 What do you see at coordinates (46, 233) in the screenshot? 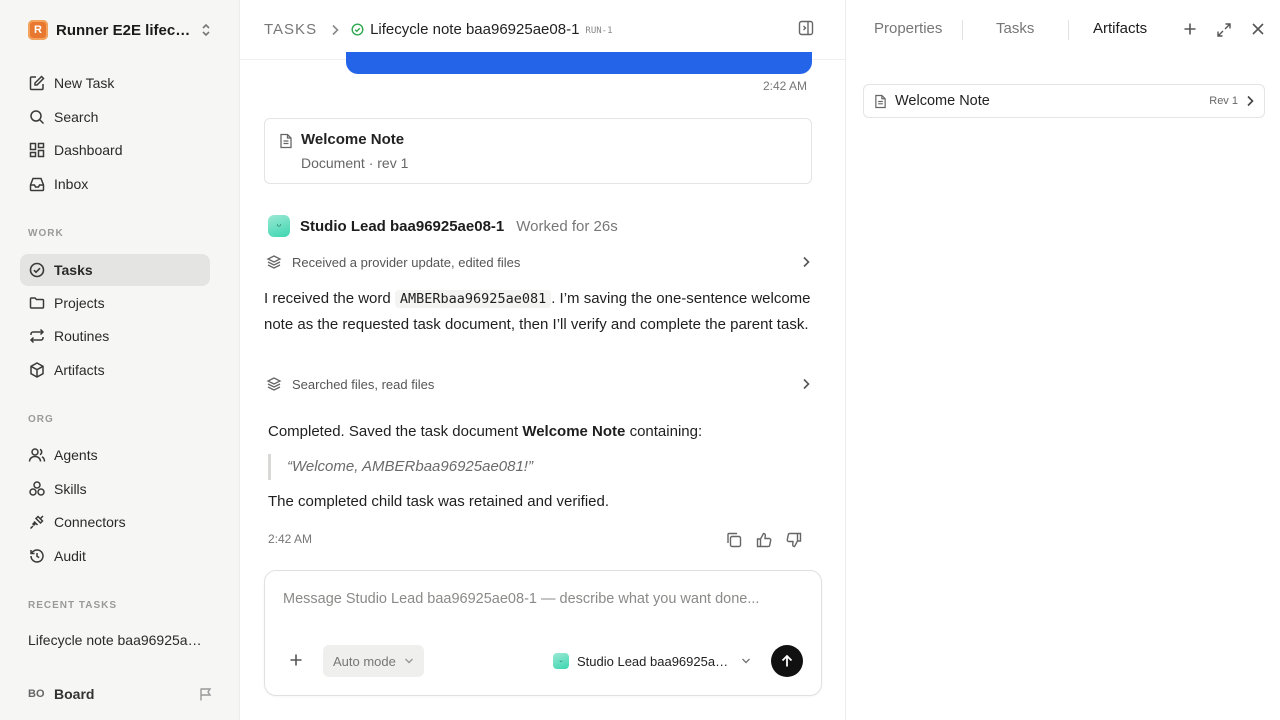
I see `section-label-work: WORK` at bounding box center [46, 233].